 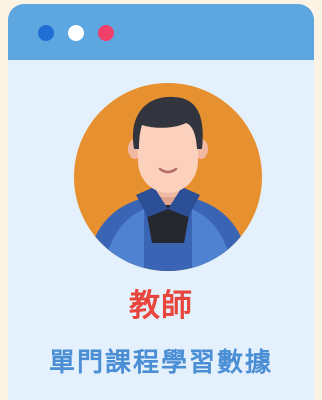 I want to click on window-minimize-dot, so click(x=76, y=33).